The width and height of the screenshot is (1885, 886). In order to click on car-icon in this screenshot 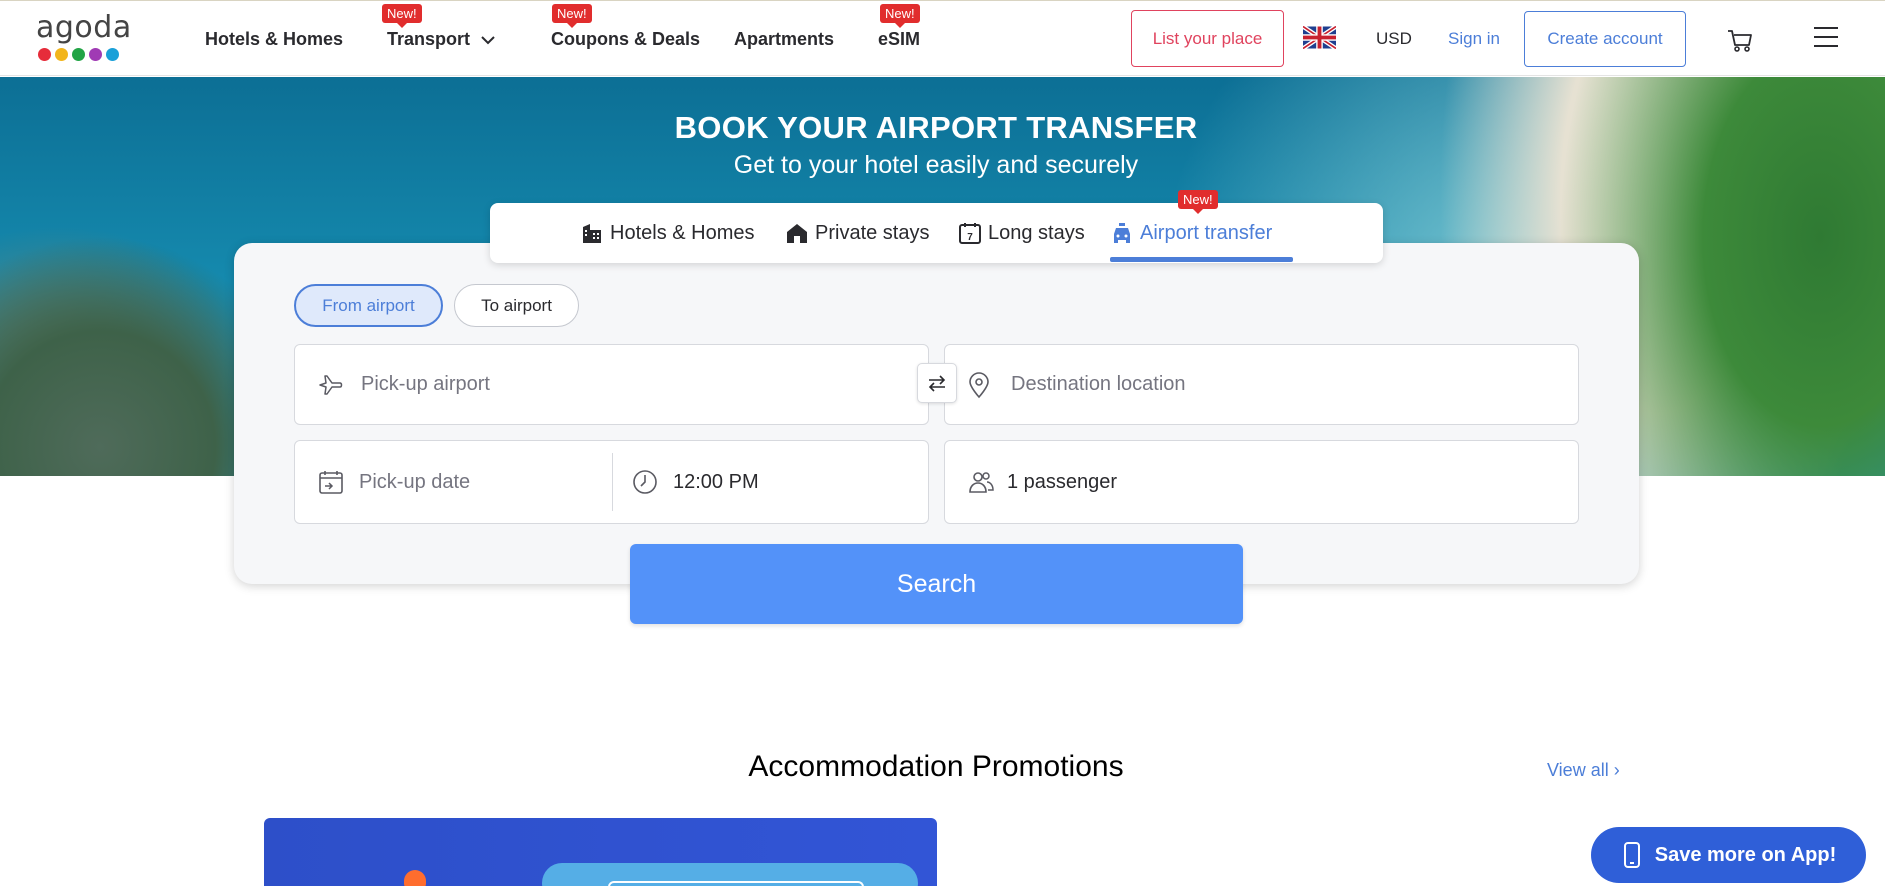, I will do `click(1122, 233)`.